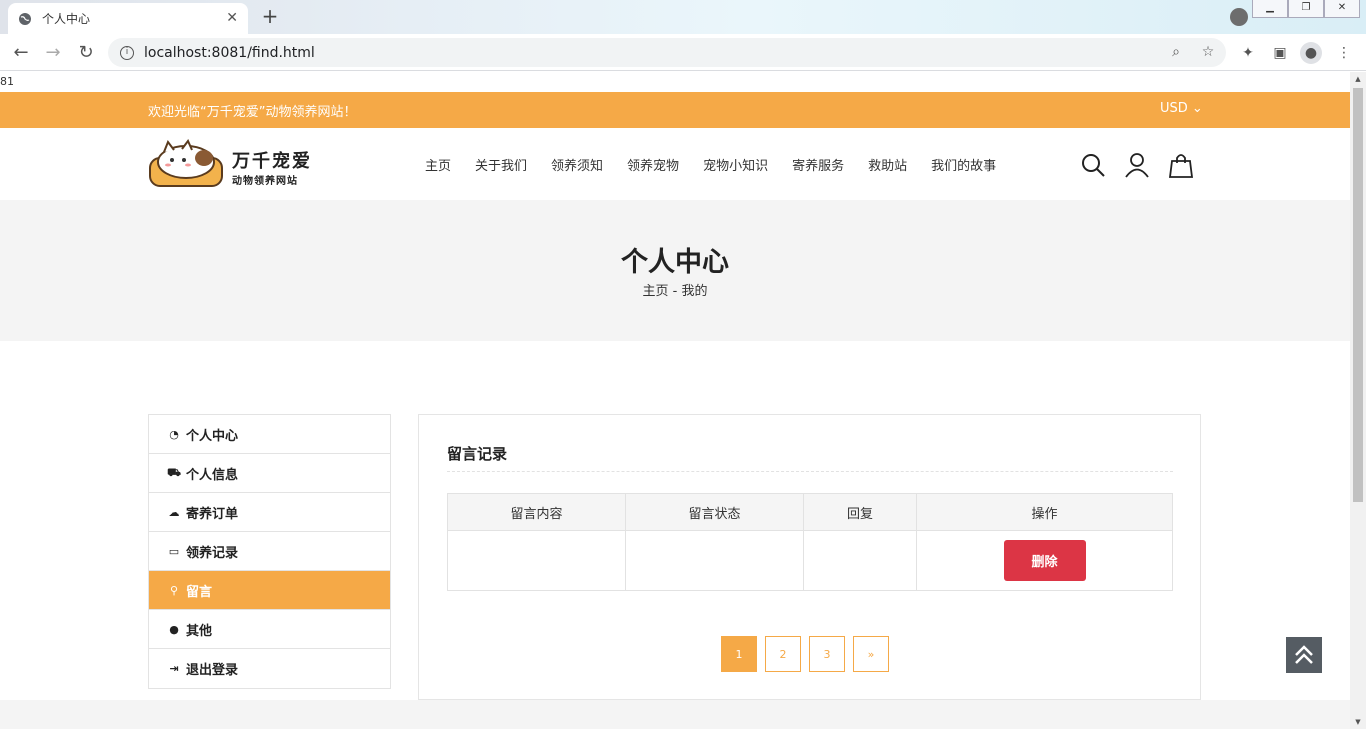 Image resolution: width=1366 pixels, height=729 pixels. Describe the element at coordinates (1181, 165) in the screenshot. I see `shopping-bag-icon` at that location.